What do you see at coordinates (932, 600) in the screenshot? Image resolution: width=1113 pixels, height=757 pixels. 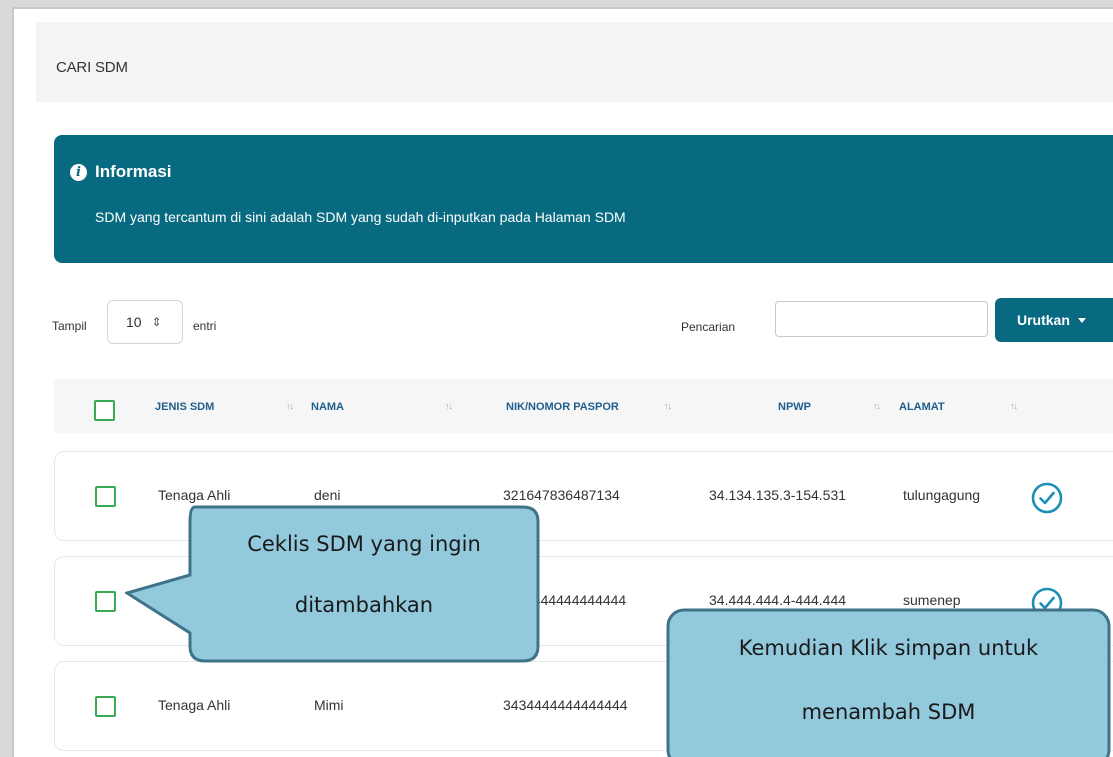 I see `cell-alamat: sumenep` at bounding box center [932, 600].